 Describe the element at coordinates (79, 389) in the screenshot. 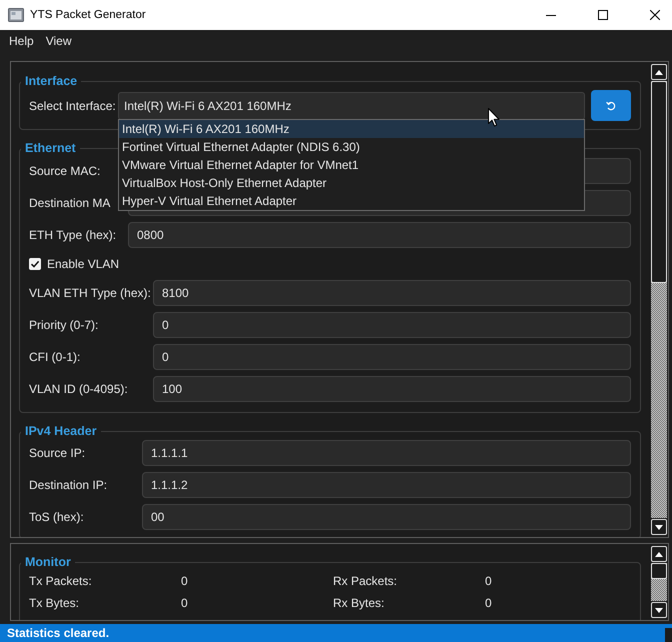

I see `field-label: VLAN ID (0-4095):` at that location.